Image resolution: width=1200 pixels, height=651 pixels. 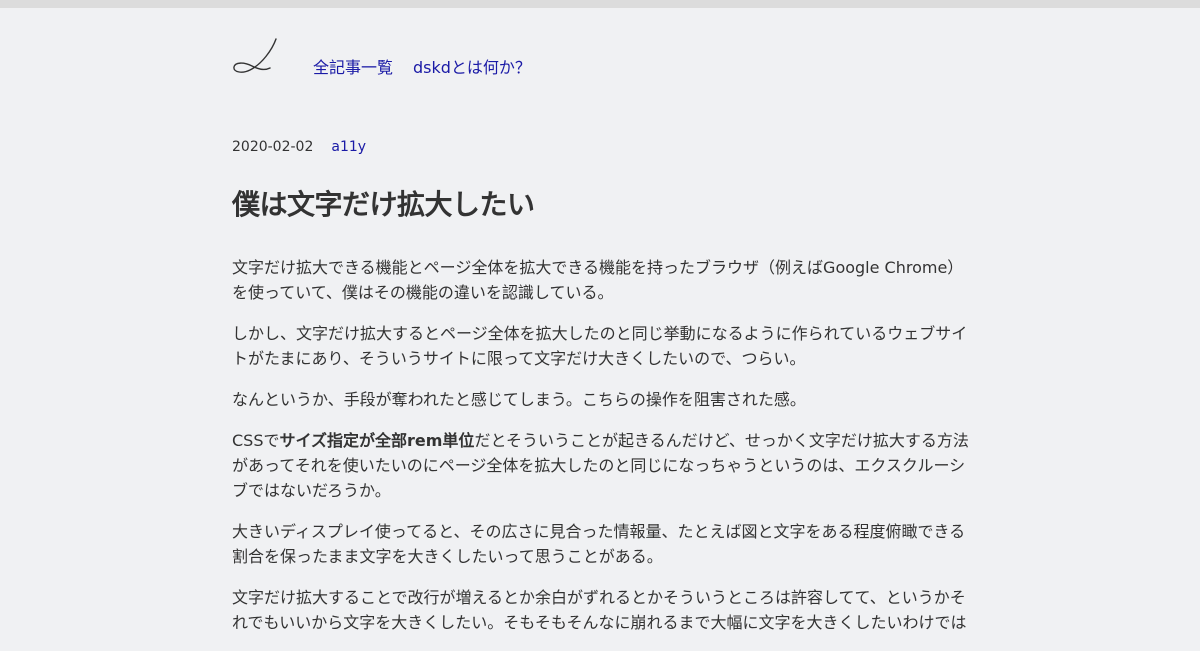 What do you see at coordinates (377, 440) in the screenshot?
I see `paragraph-4-emphasis: サイズ指定が全部rem単位` at bounding box center [377, 440].